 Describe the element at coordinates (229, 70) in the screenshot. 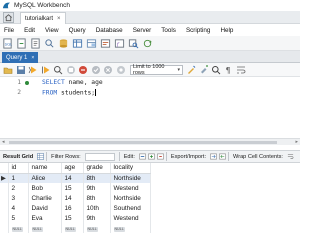

I see `invisible-characters-icon: ¶` at that location.